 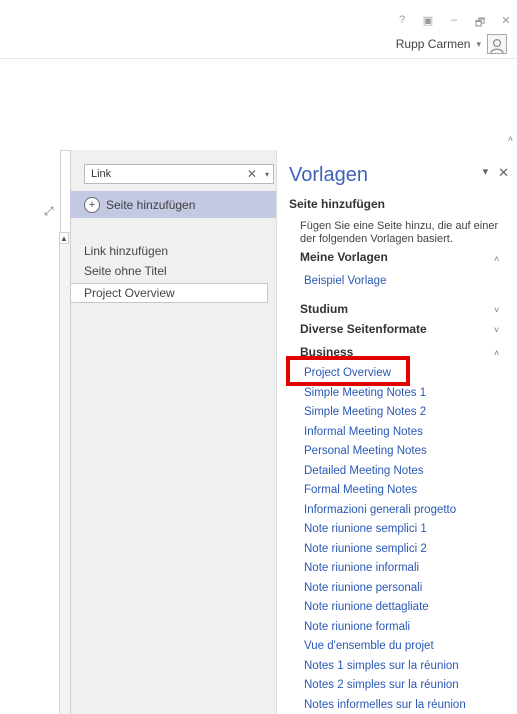 What do you see at coordinates (365, 549) in the screenshot?
I see `template-link: Note riunione semplici 2` at bounding box center [365, 549].